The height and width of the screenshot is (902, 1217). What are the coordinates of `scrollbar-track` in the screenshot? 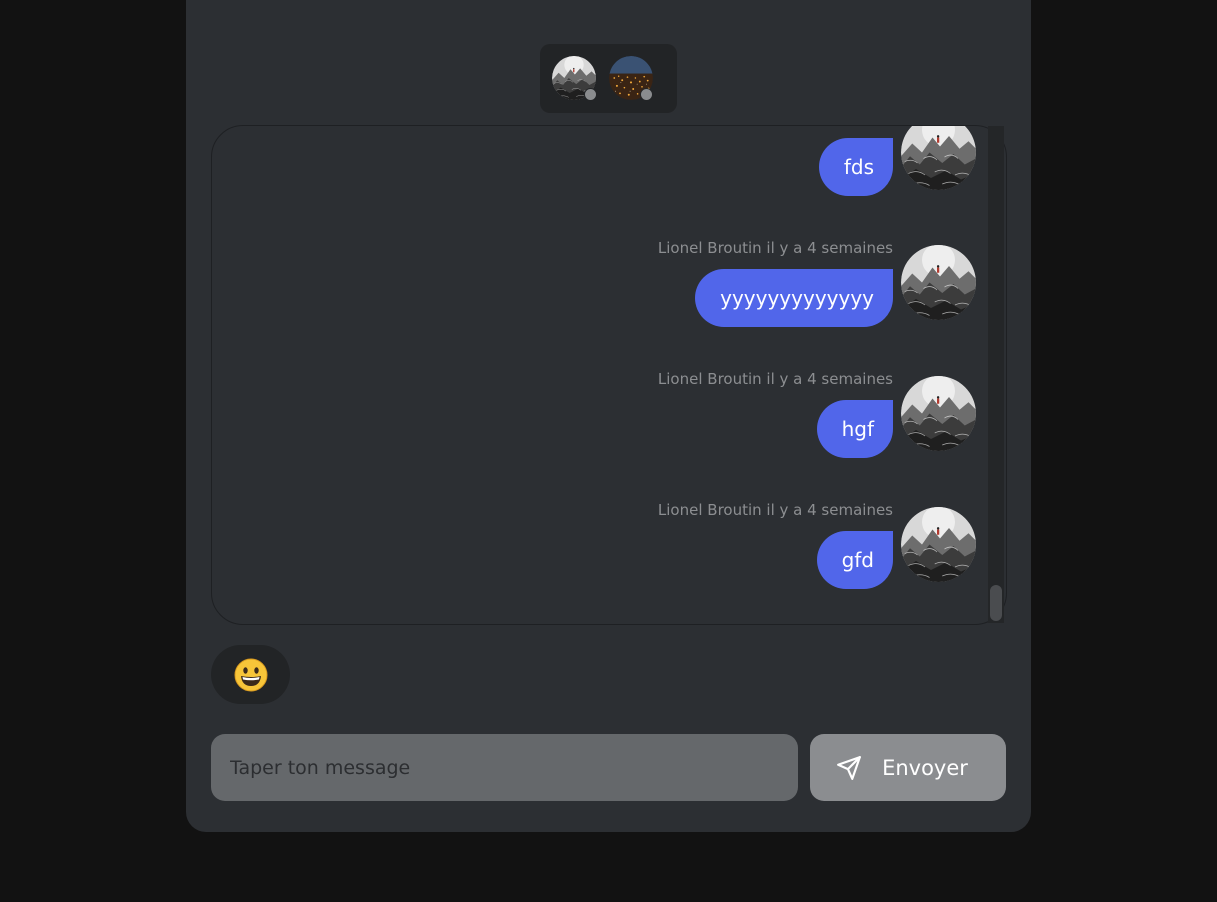 It's located at (996, 374).